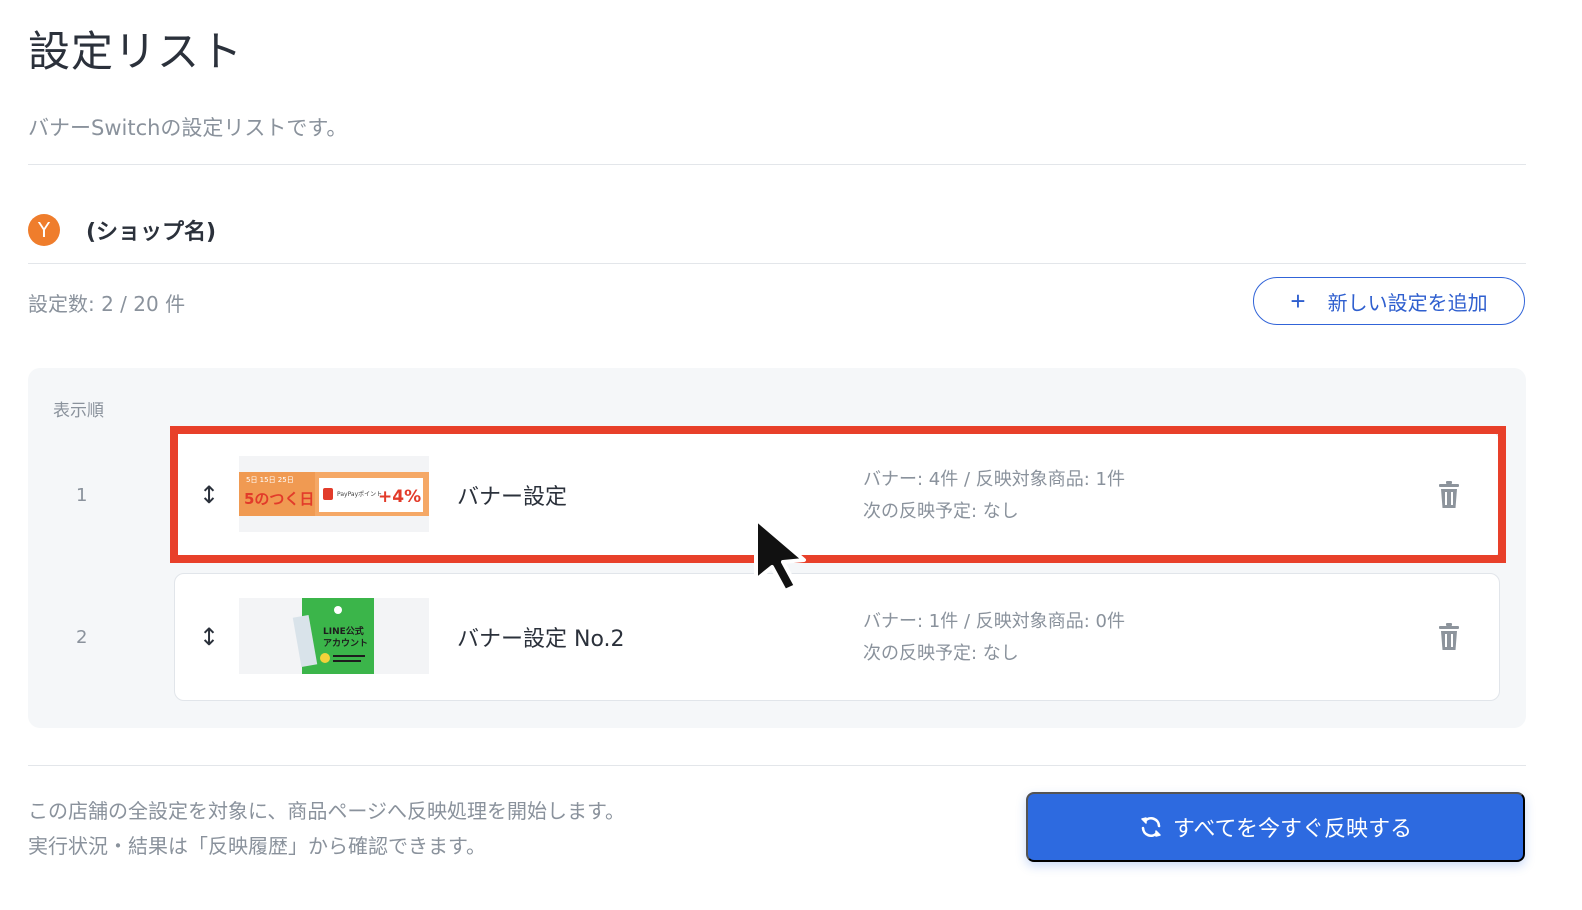 The height and width of the screenshot is (910, 1582). I want to click on shop-logo-icon: Y, so click(44, 230).